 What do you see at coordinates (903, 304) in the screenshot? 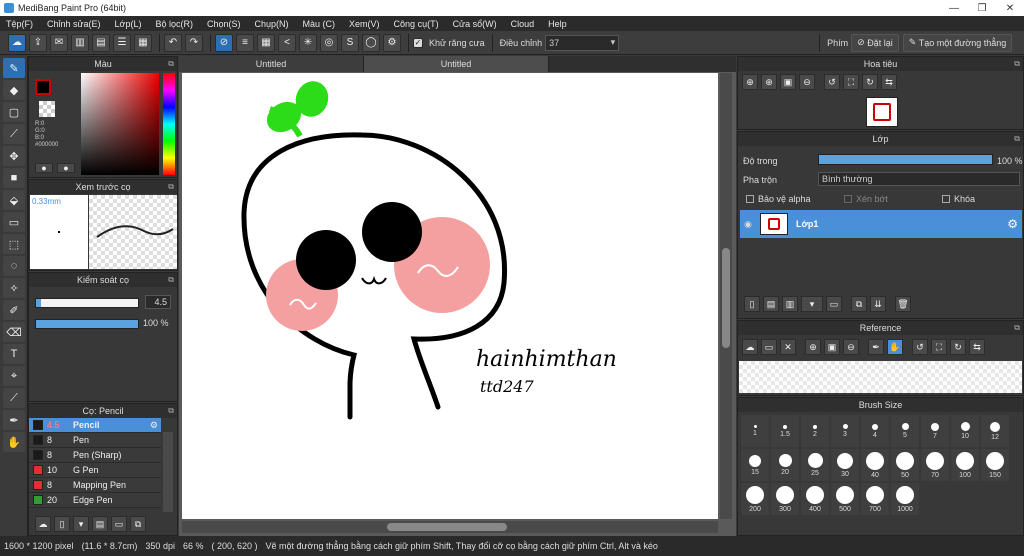
I see `trash-icon: 🗑` at bounding box center [903, 304].